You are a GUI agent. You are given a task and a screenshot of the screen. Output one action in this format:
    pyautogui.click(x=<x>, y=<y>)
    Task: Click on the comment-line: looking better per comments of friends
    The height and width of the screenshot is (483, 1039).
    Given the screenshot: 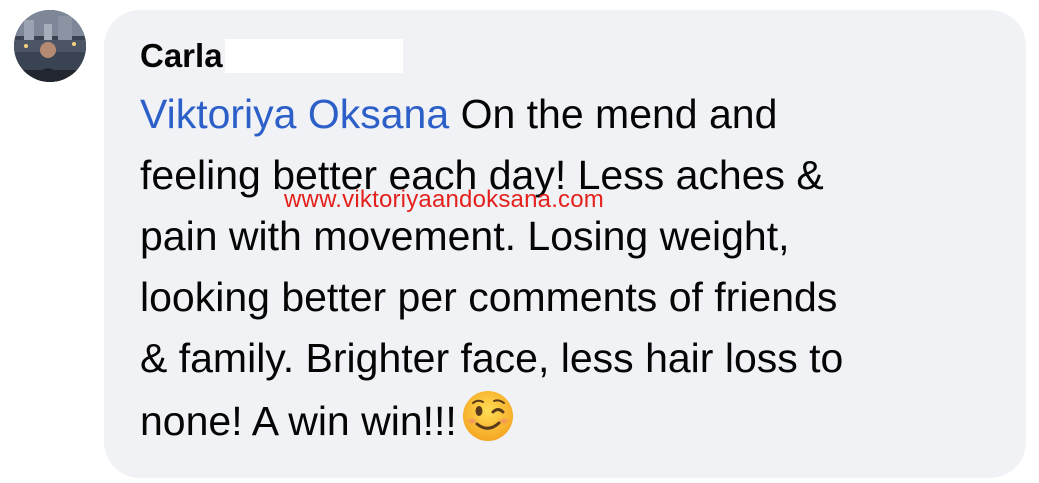 What is the action you would take?
    pyautogui.click(x=489, y=297)
    